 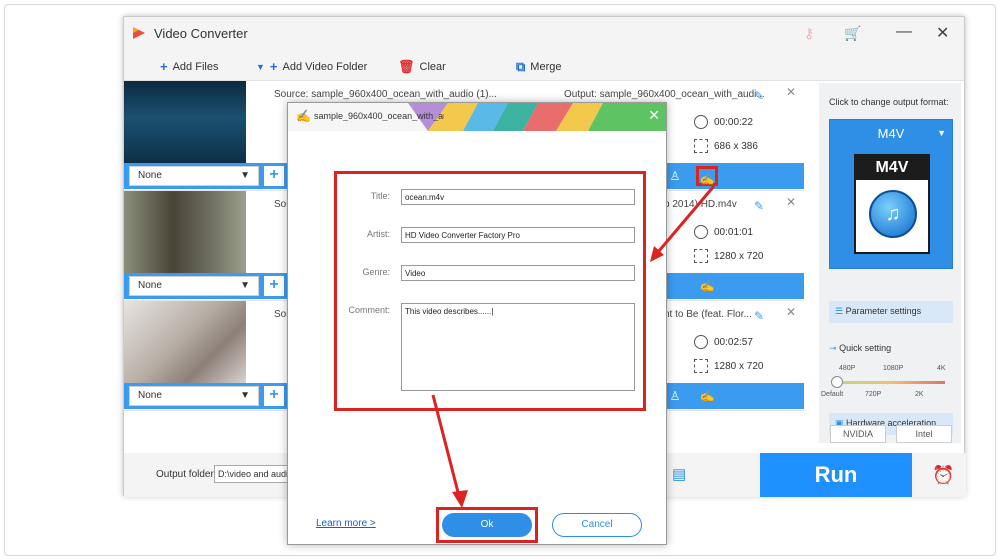 I want to click on app-title: Video Converter, so click(x=201, y=33).